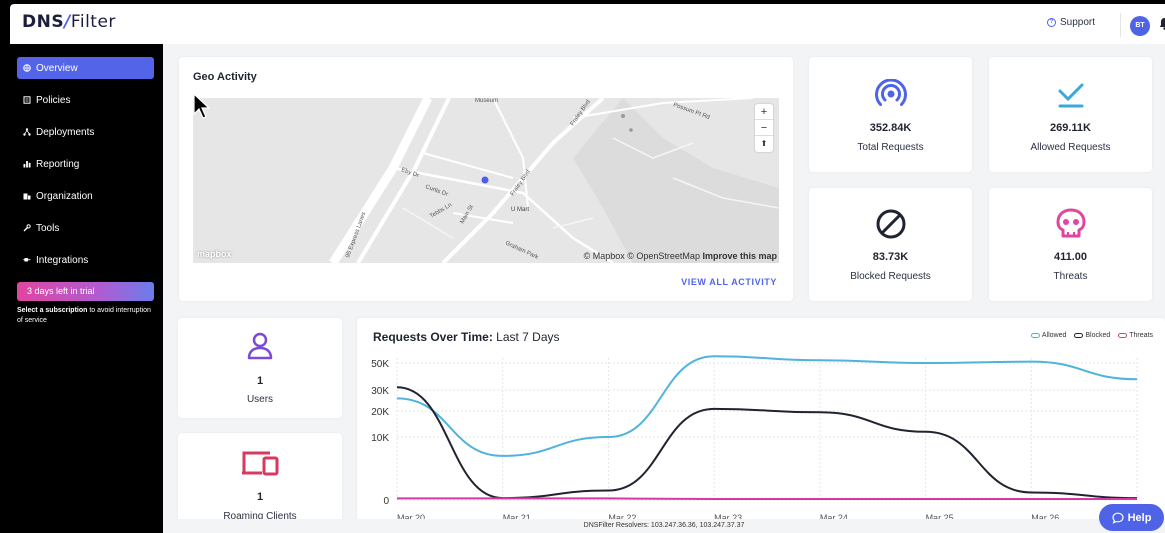 The height and width of the screenshot is (533, 1165). I want to click on logo-text-filter: Filter, so click(93, 22).